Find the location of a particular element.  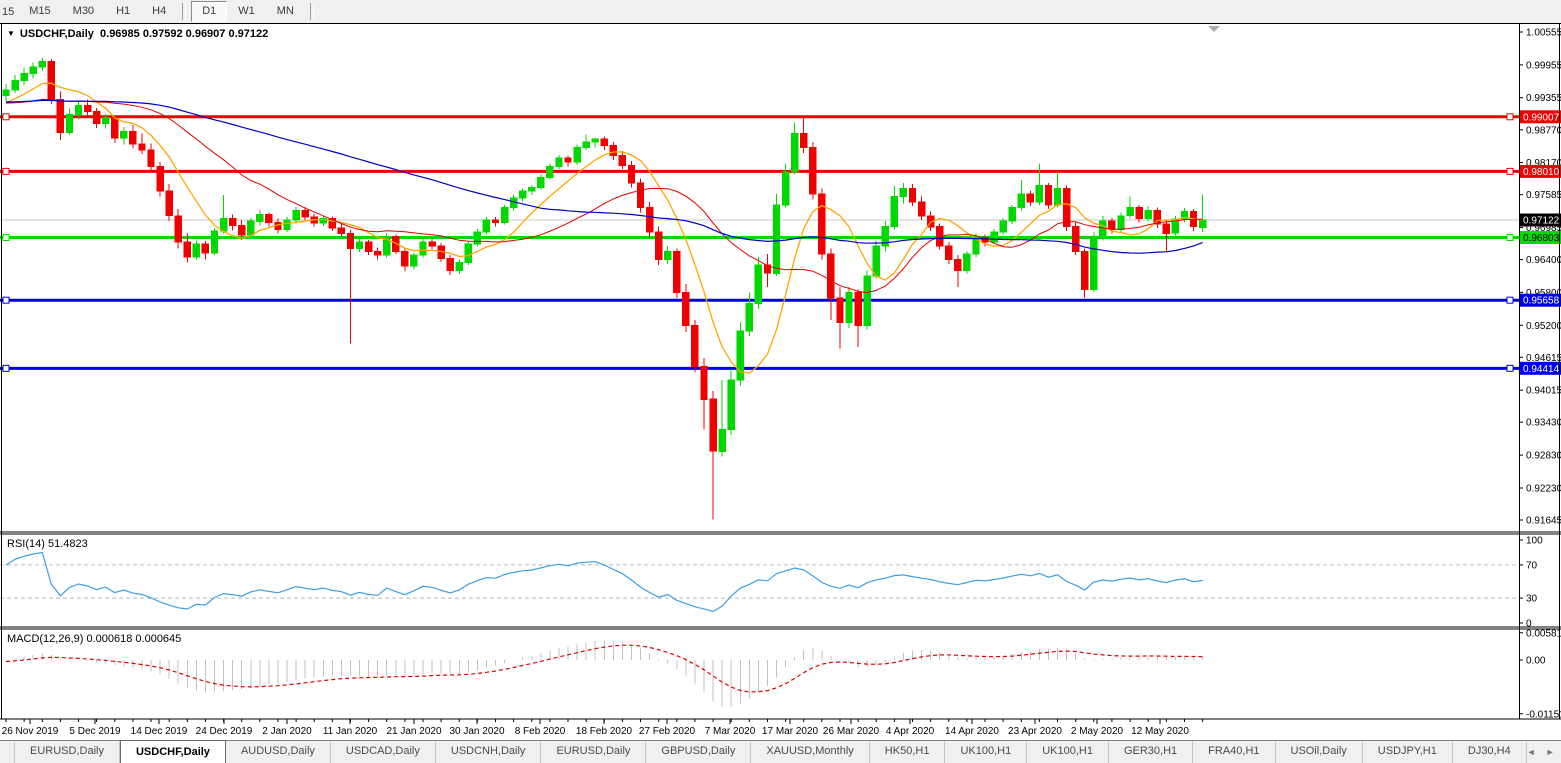

chart-ohlc-values: 0.96985 0.97592 0.96907 0.97122 is located at coordinates (184, 34).